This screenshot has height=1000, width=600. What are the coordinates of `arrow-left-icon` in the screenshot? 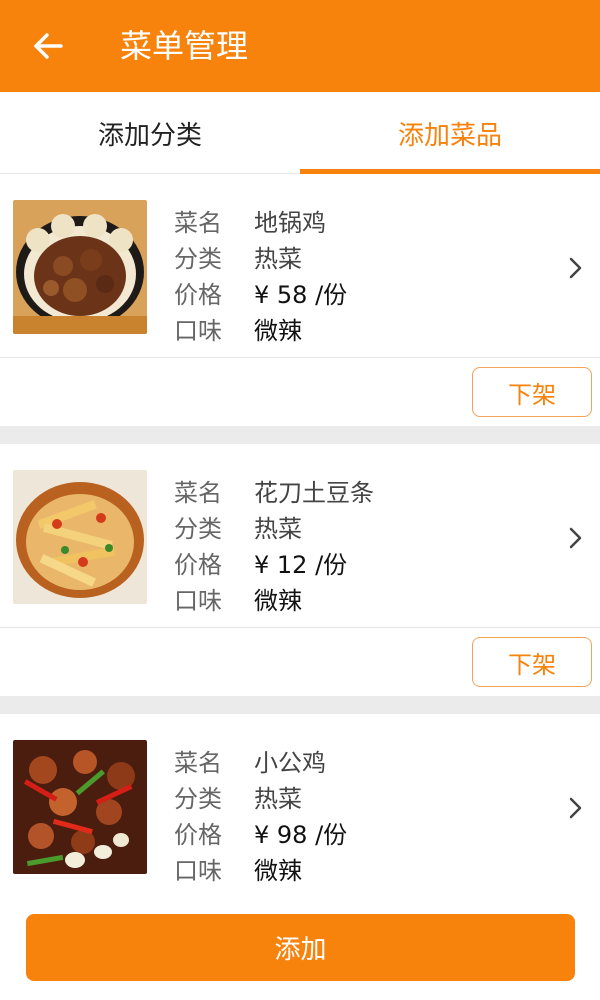 It's located at (48, 46).